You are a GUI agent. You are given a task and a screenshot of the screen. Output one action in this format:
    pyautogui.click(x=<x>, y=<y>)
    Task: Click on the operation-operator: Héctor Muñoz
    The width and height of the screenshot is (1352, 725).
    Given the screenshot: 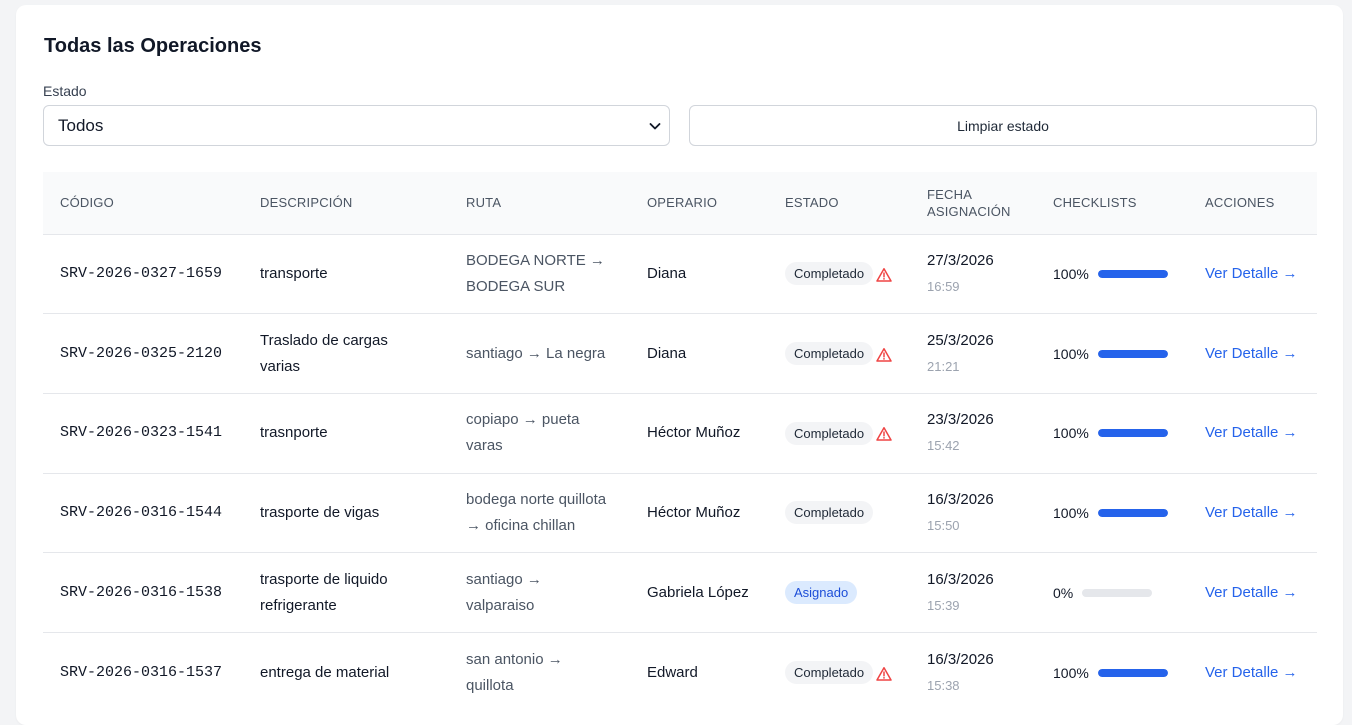 What is the action you would take?
    pyautogui.click(x=694, y=512)
    